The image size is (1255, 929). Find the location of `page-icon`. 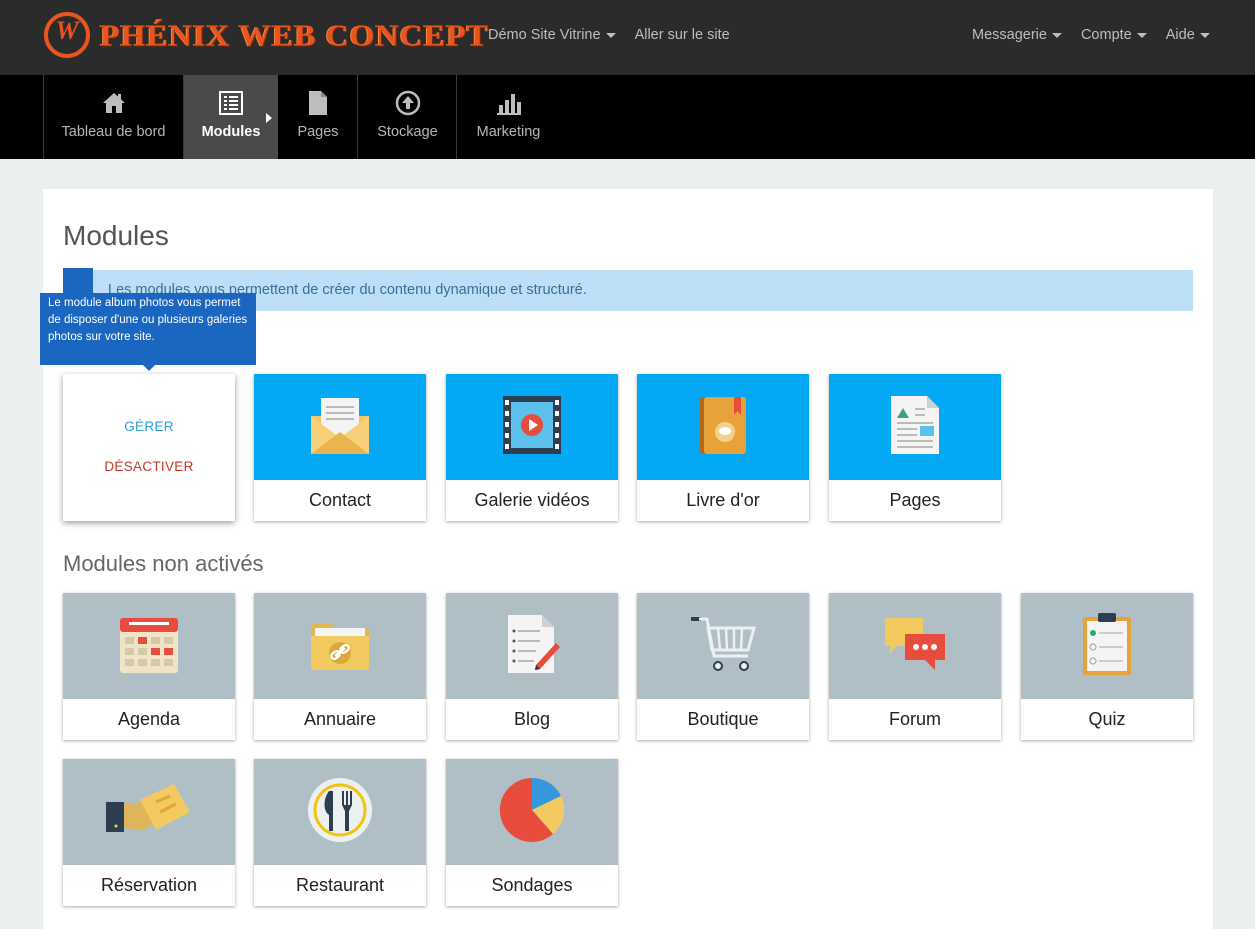

page-icon is located at coordinates (318, 103).